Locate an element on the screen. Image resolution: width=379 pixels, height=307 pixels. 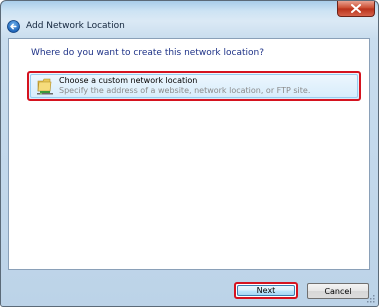
title-bar: Add Network Location is located at coordinates (189, 20).